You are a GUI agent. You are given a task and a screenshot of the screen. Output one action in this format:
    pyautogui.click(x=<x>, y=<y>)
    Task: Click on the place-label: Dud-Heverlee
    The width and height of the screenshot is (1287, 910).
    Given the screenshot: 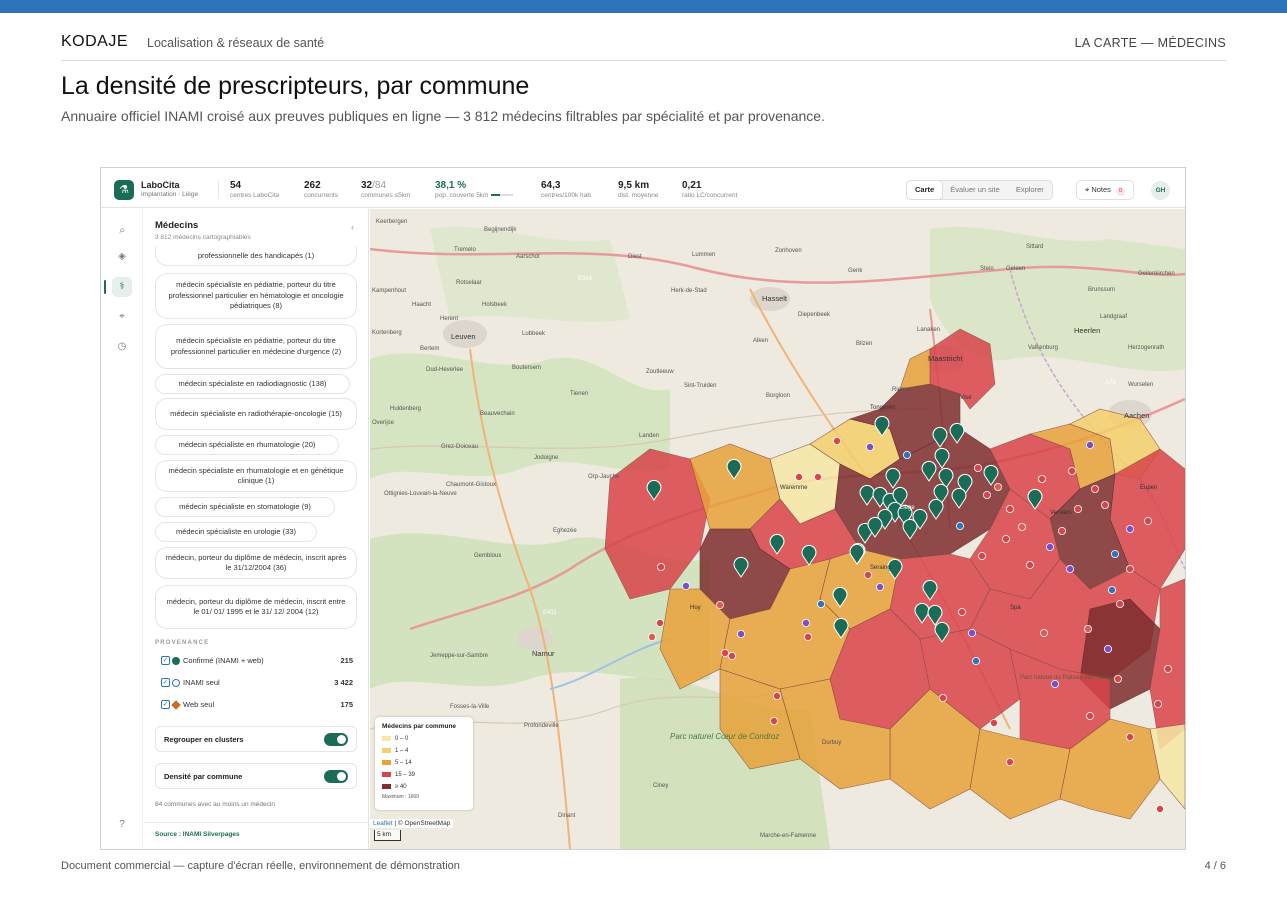 What is the action you would take?
    pyautogui.click(x=445, y=370)
    